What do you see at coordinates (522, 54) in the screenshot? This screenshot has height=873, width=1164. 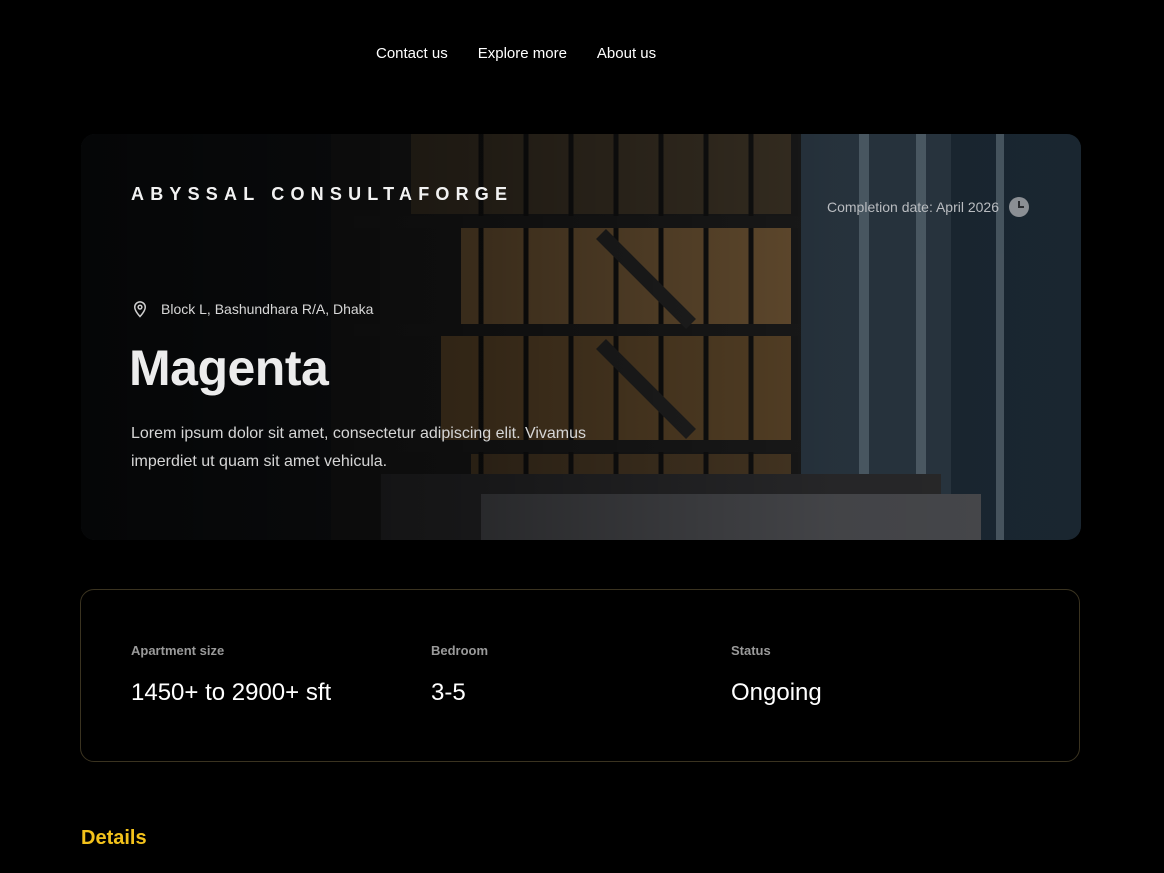 I see `nav-explore-more: Explore more` at bounding box center [522, 54].